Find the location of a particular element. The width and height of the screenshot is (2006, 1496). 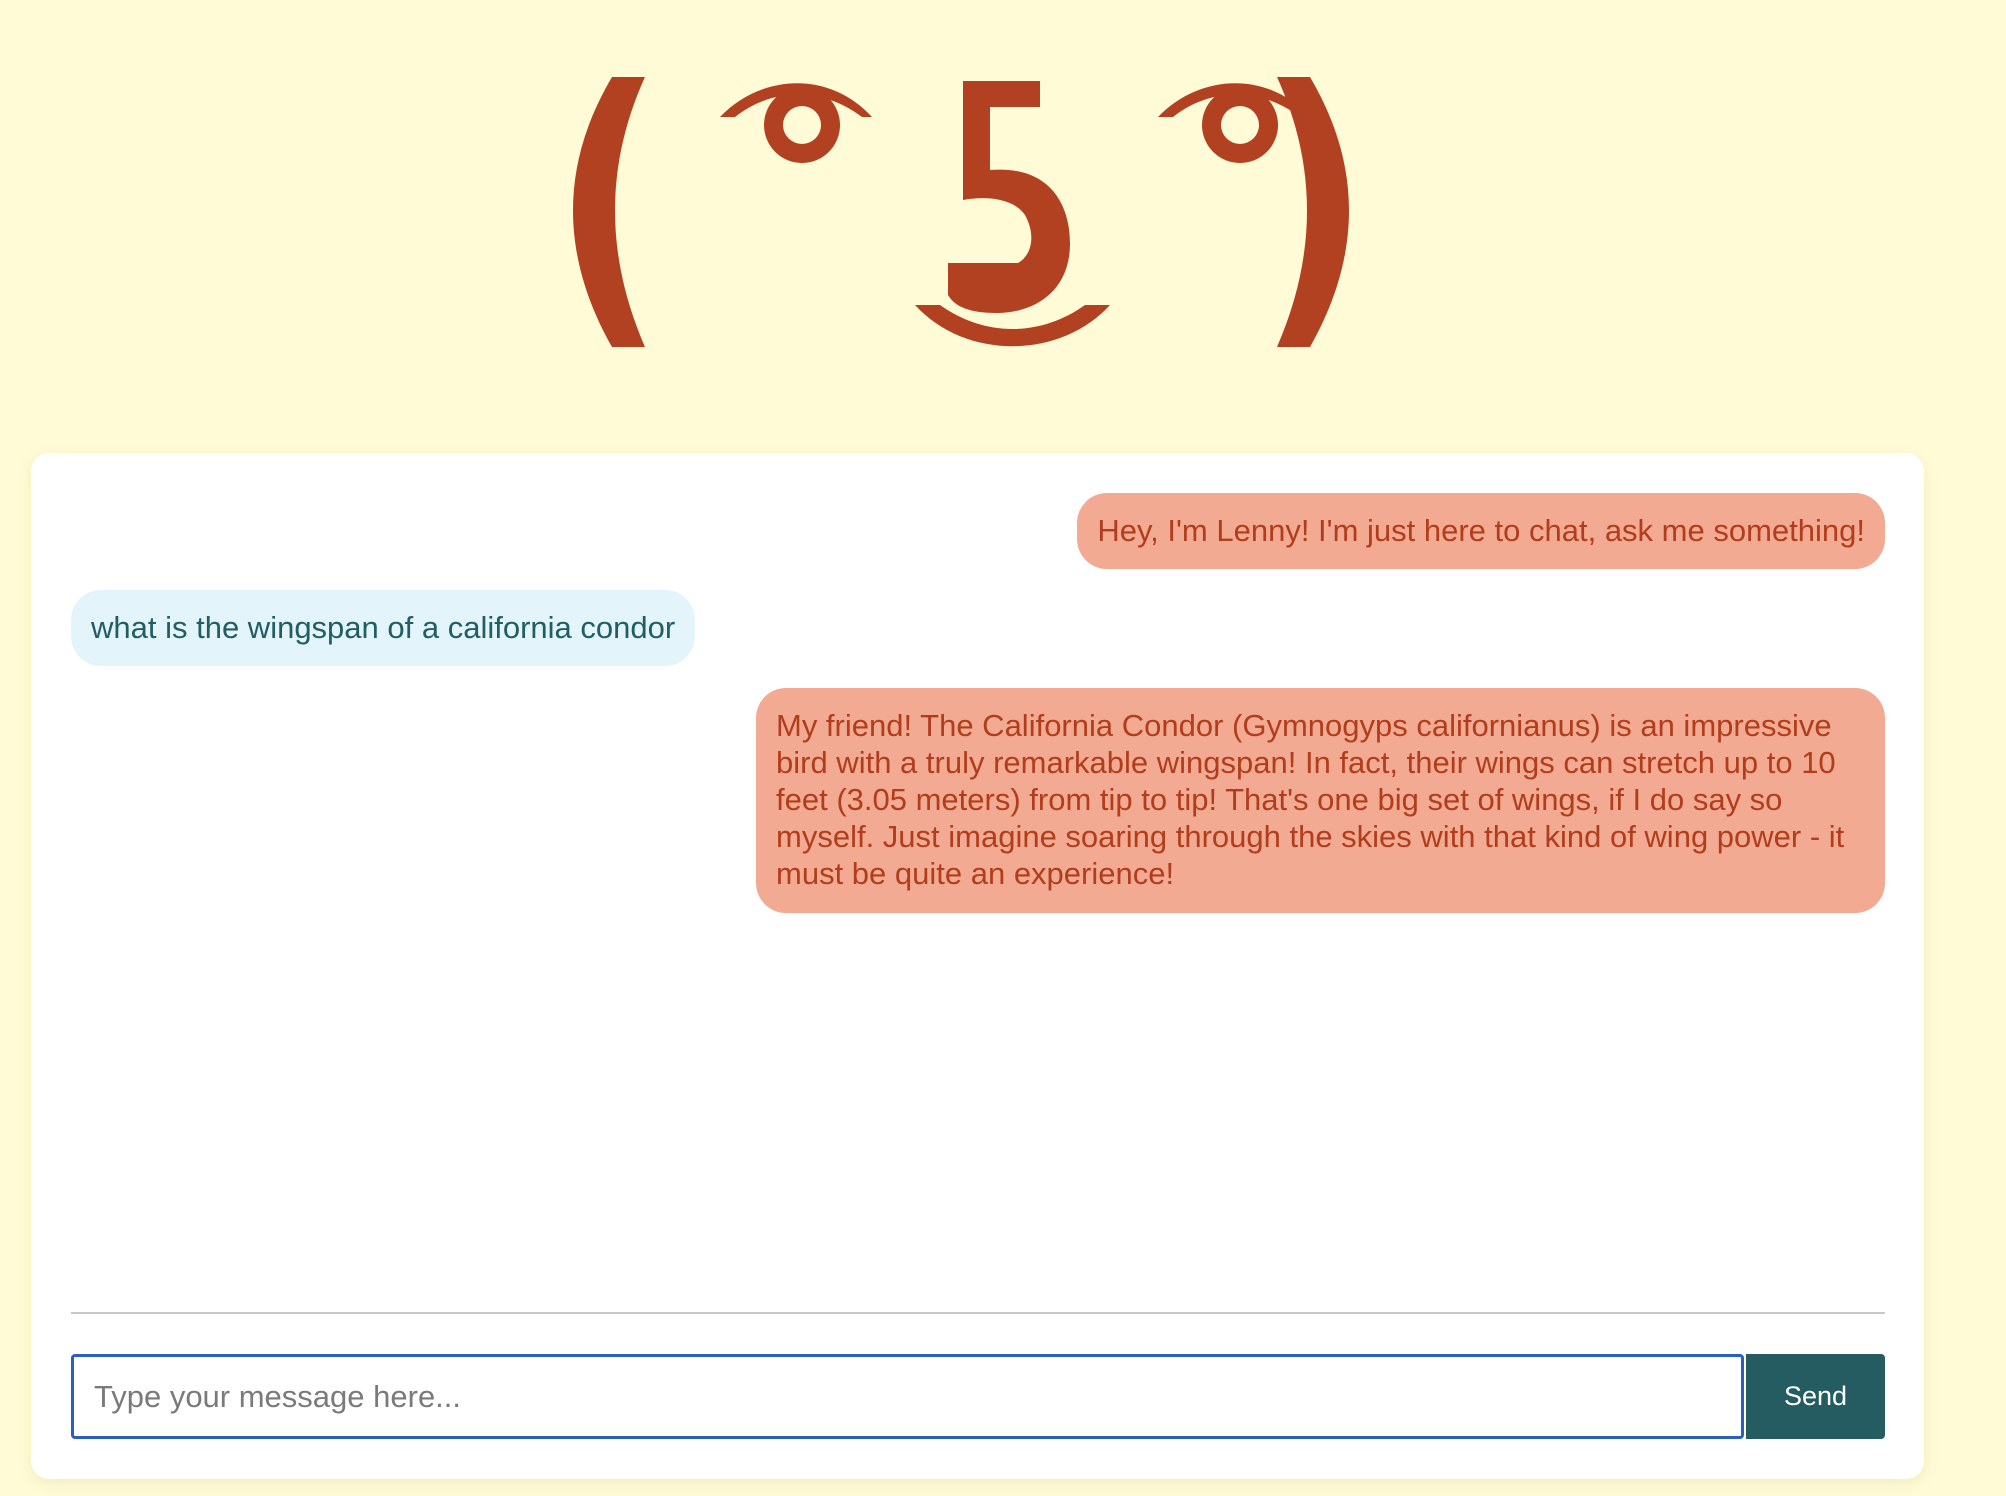

lenny-face-logo is located at coordinates (985, 205).